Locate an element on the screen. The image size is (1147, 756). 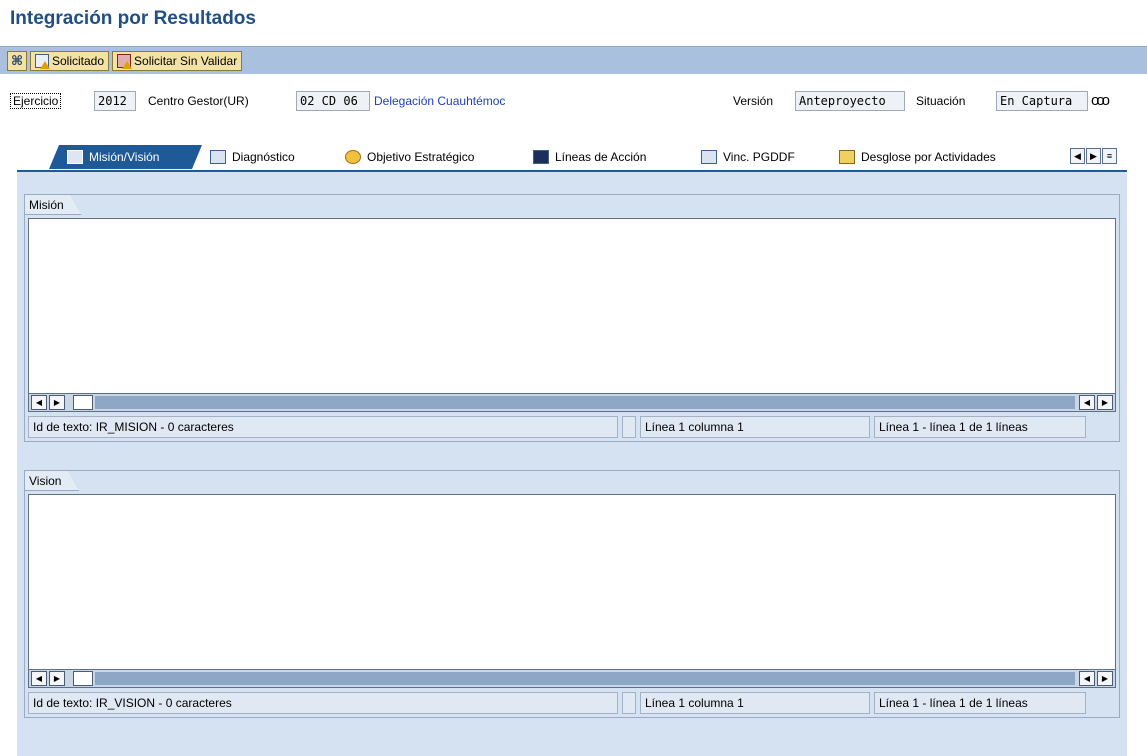
vision-horizontal-scrollbar: ◀ ▶ ◀ ▶ is located at coordinates (572, 678).